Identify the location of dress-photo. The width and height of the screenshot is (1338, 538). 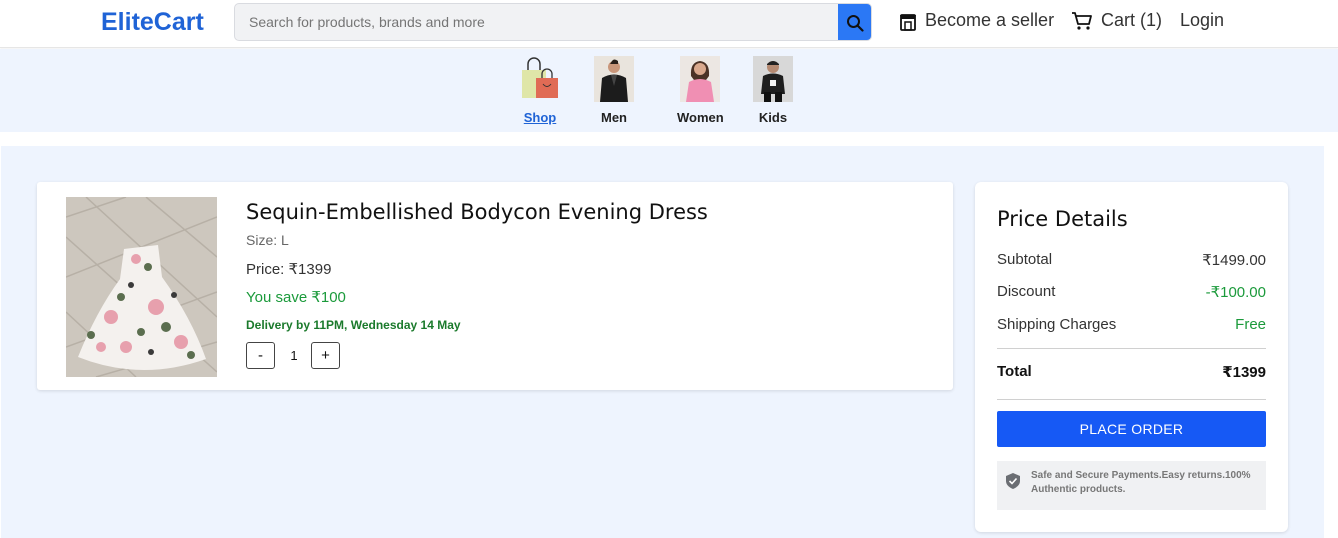
(141, 287).